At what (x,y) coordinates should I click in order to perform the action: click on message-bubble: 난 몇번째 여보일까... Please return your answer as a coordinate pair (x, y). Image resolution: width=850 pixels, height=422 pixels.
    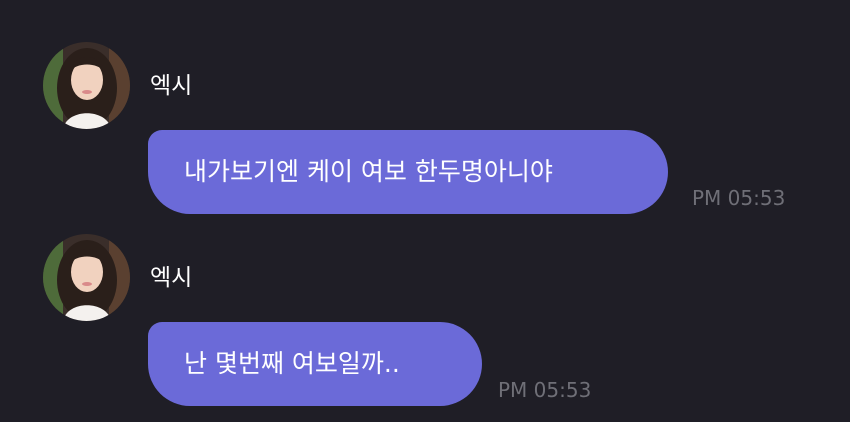
    Looking at the image, I should click on (315, 364).